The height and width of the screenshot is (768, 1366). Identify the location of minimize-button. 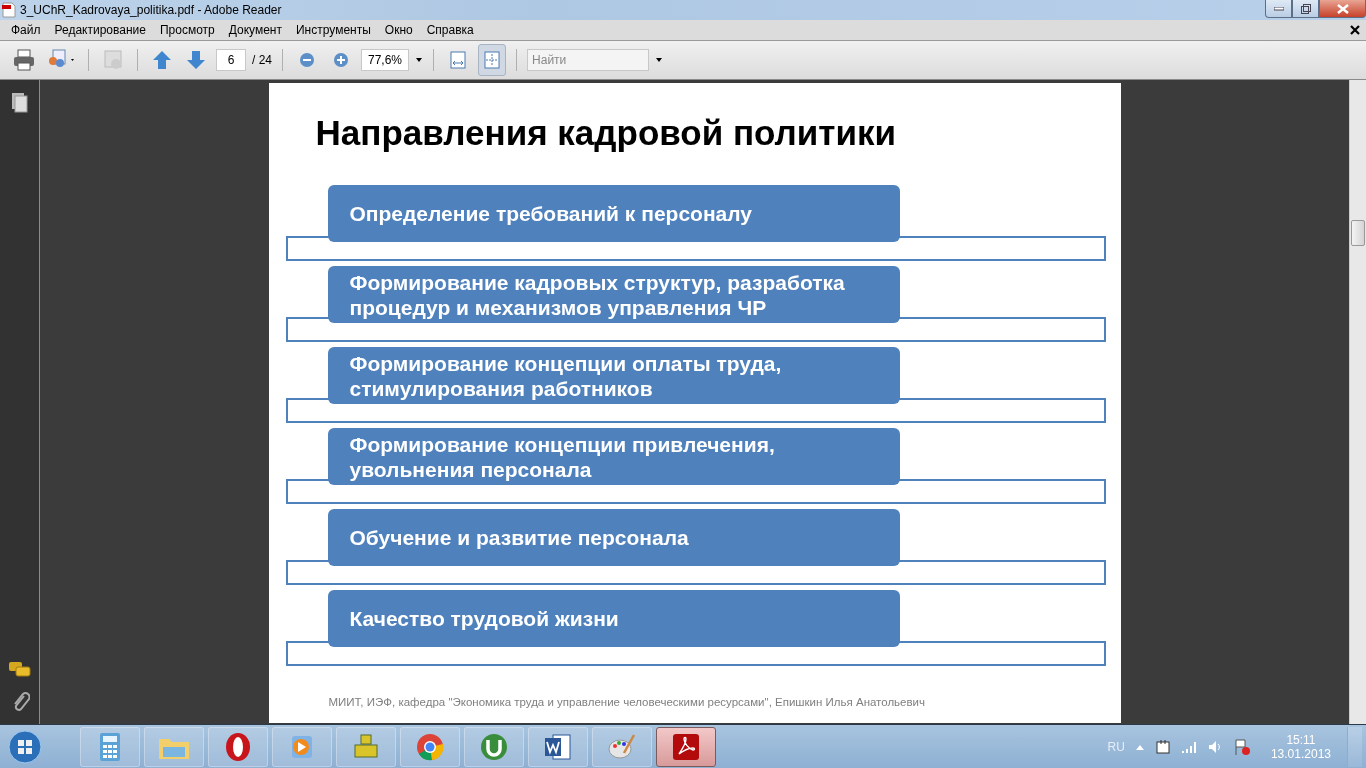
(1278, 9).